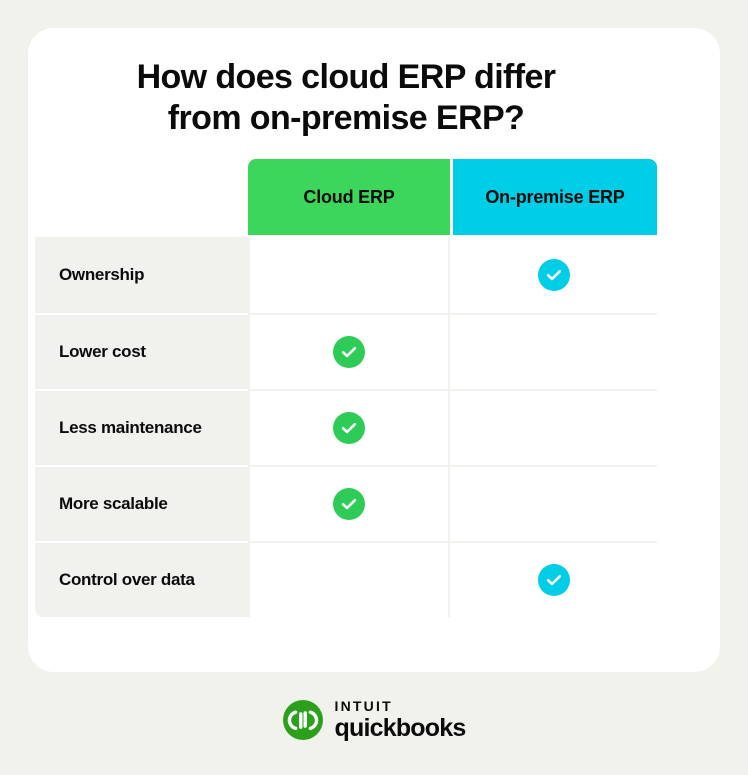 This screenshot has height=775, width=748. I want to click on cell-control-over-data-on-premise, so click(553, 580).